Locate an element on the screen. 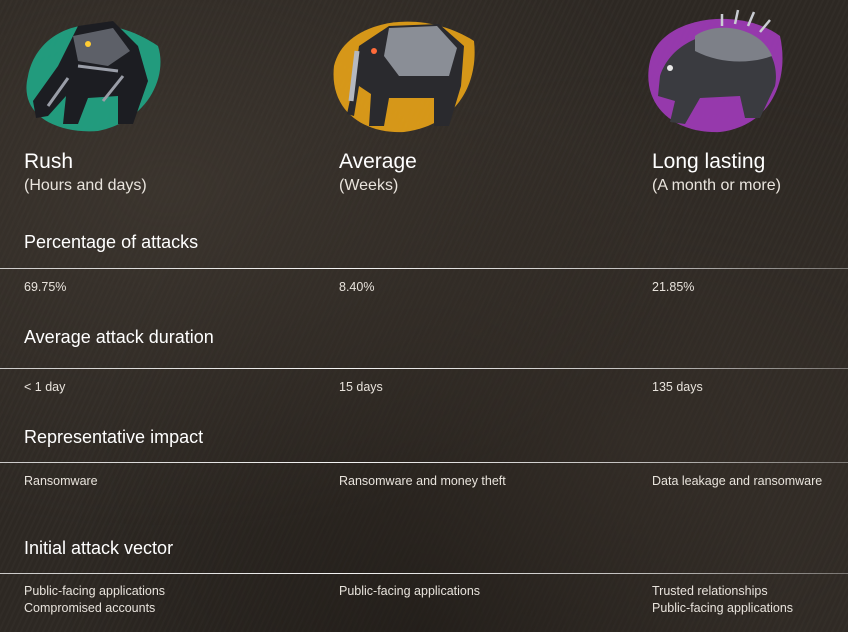  value-rush-duration: < 1 day is located at coordinates (45, 387).